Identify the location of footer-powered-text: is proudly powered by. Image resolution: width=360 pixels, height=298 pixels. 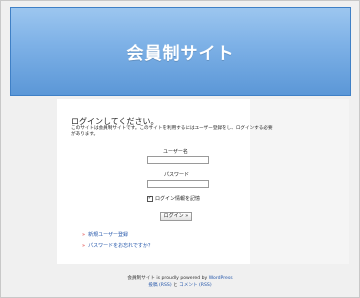
(182, 278).